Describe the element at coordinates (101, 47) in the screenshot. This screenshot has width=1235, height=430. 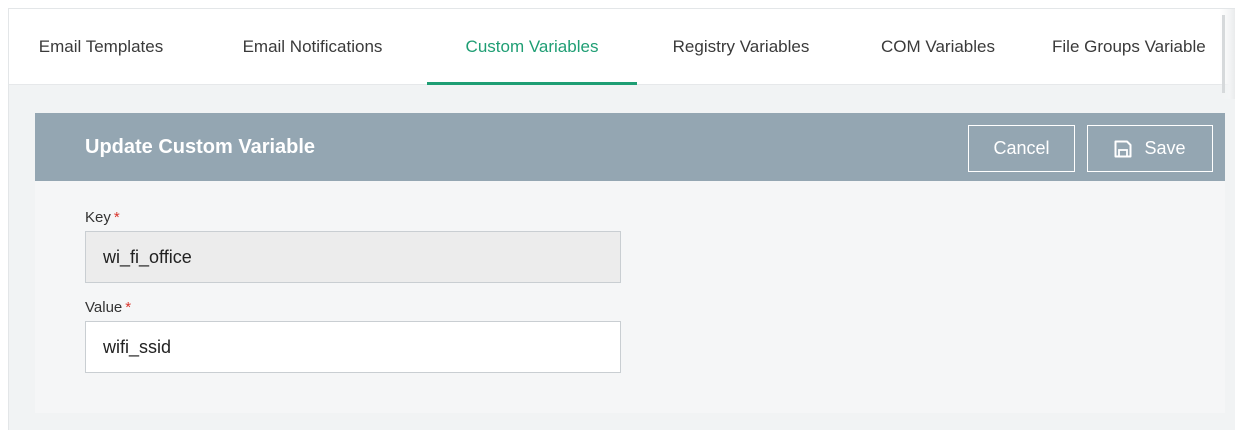
I see `tab-email-templates: Email Templates` at that location.